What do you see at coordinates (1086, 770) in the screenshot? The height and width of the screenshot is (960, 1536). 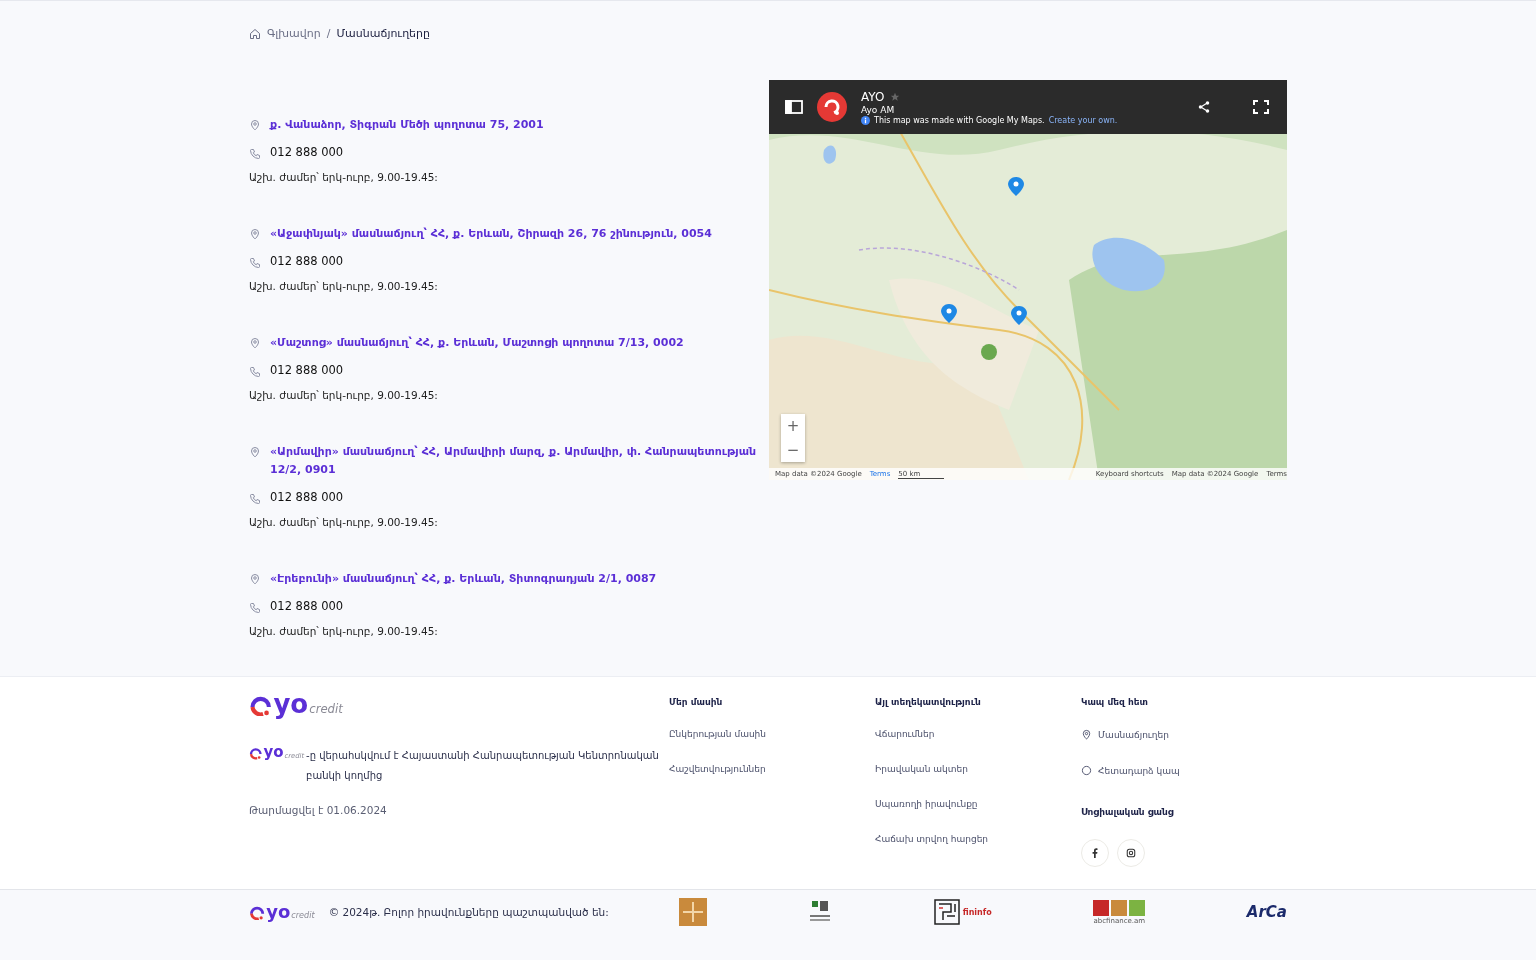 I see `chat-icon` at bounding box center [1086, 770].